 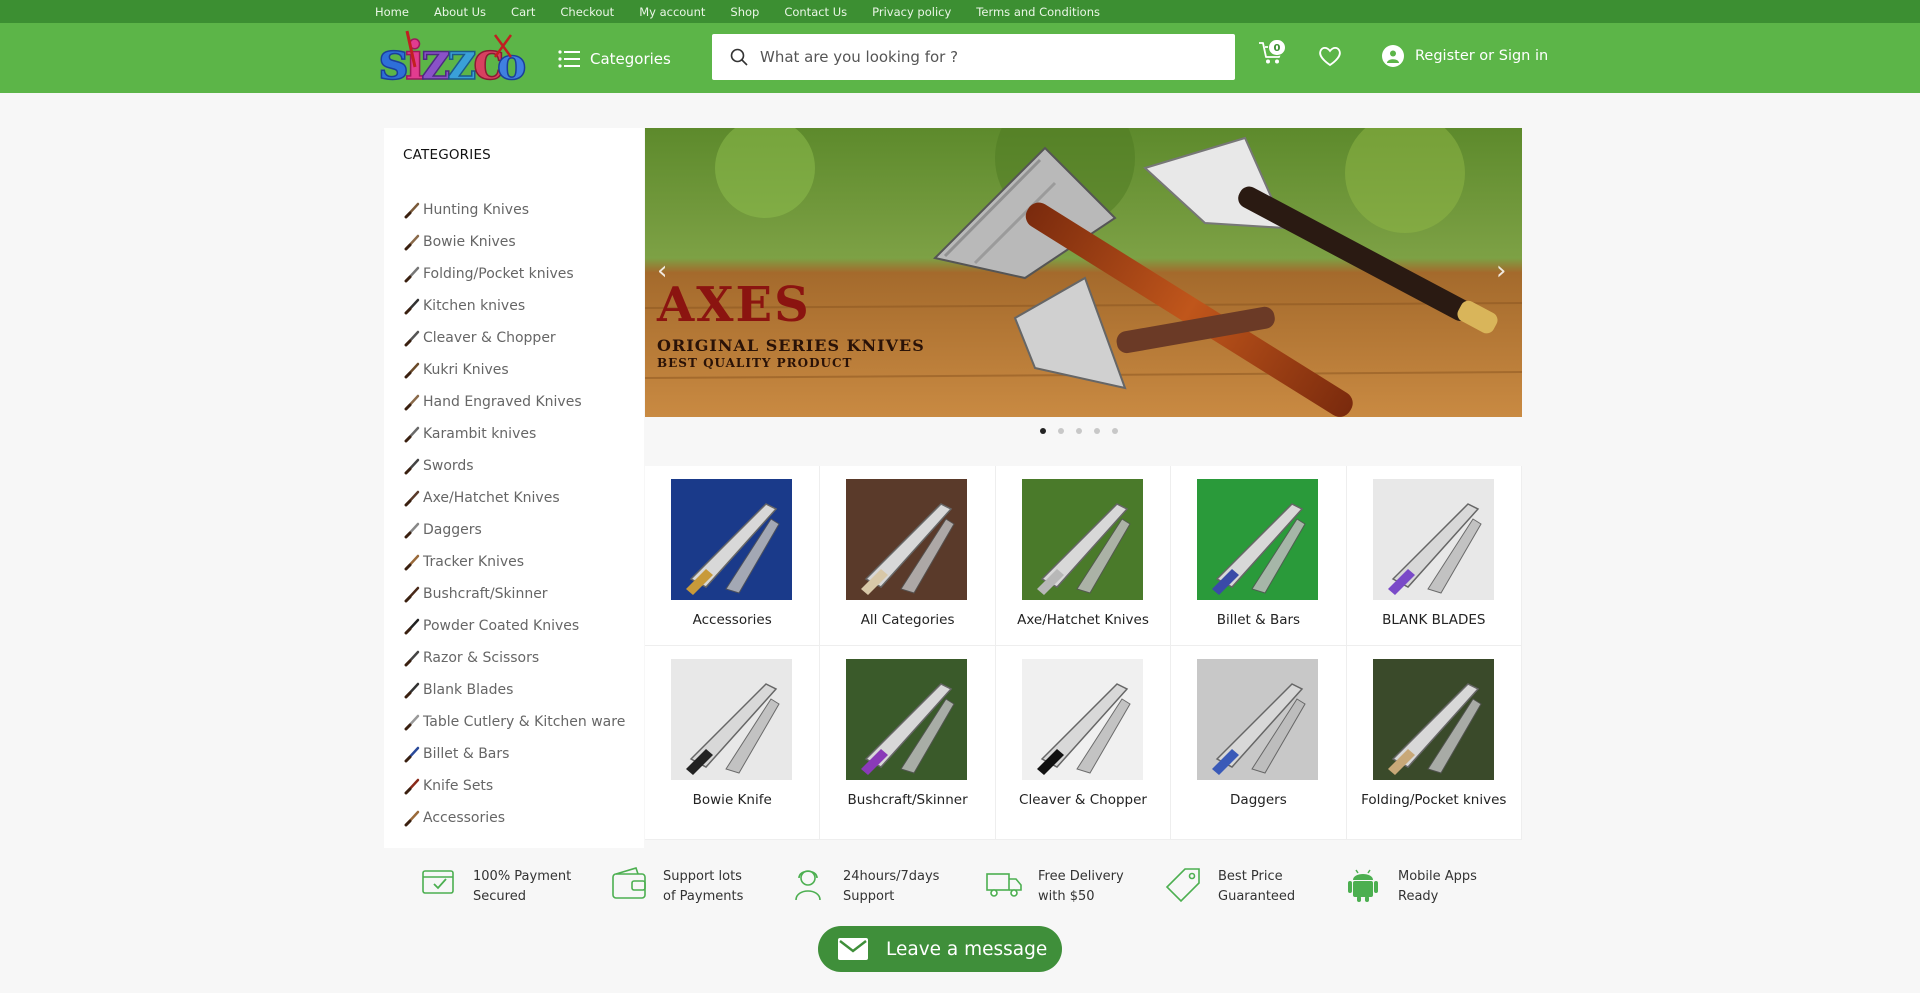 What do you see at coordinates (891, 887) in the screenshot?
I see `feature-text: 24hours/7days Support` at bounding box center [891, 887].